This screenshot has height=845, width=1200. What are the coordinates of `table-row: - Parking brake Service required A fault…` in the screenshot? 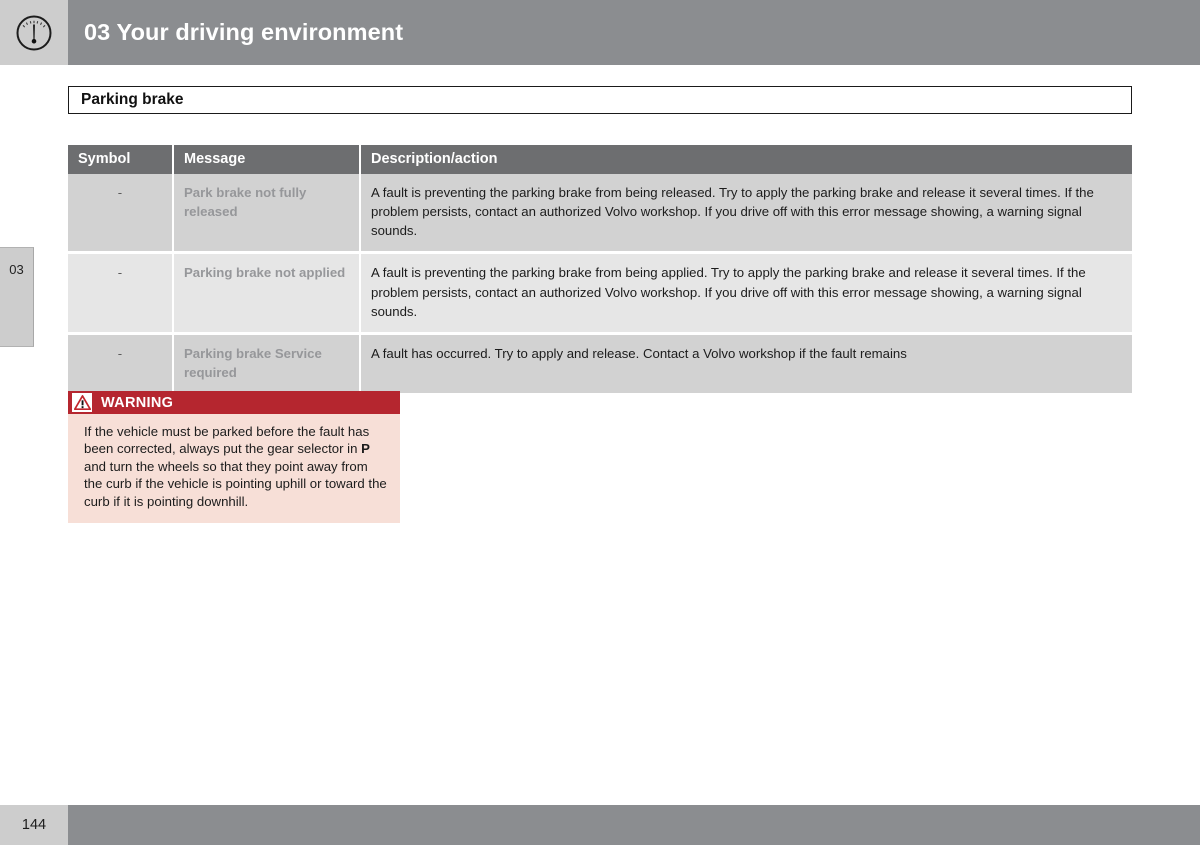 It's located at (600, 363).